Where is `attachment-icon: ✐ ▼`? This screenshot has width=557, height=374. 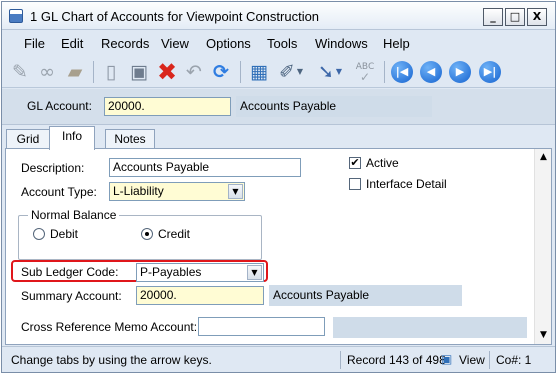
attachment-icon: ✐ ▼ is located at coordinates (291, 72).